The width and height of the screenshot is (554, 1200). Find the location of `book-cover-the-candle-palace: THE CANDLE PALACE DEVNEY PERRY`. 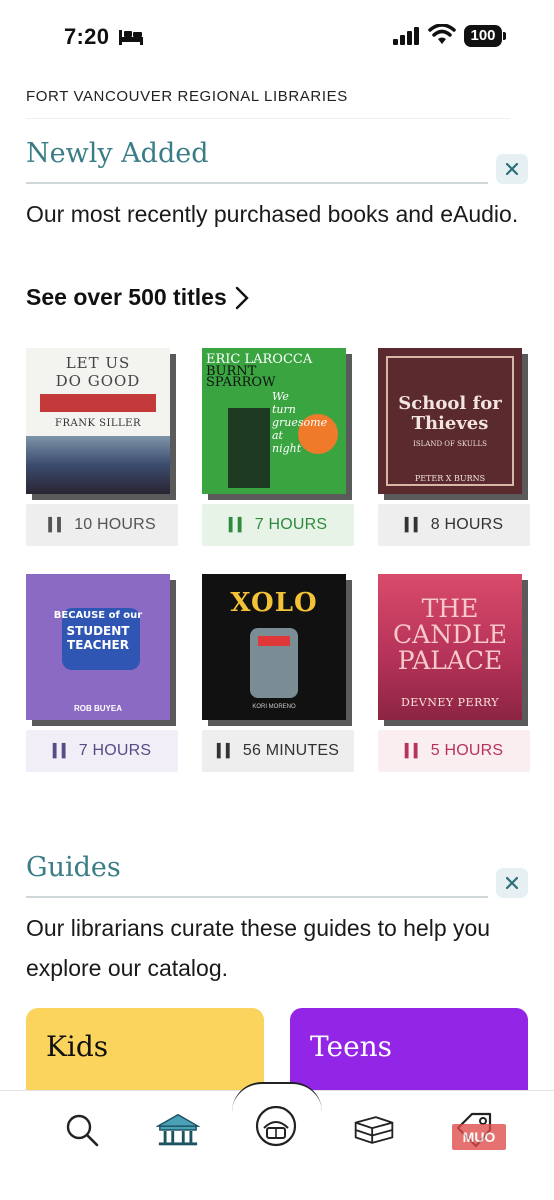

book-cover-the-candle-palace: THE CANDLE PALACE DEVNEY PERRY is located at coordinates (450, 647).